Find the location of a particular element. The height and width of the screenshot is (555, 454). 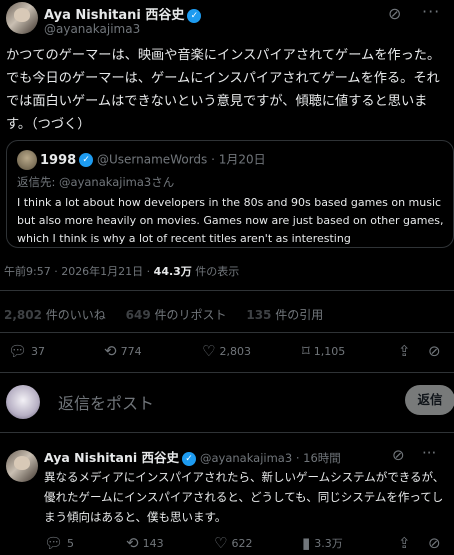

quotes-label: 件の引用 is located at coordinates (297, 315).